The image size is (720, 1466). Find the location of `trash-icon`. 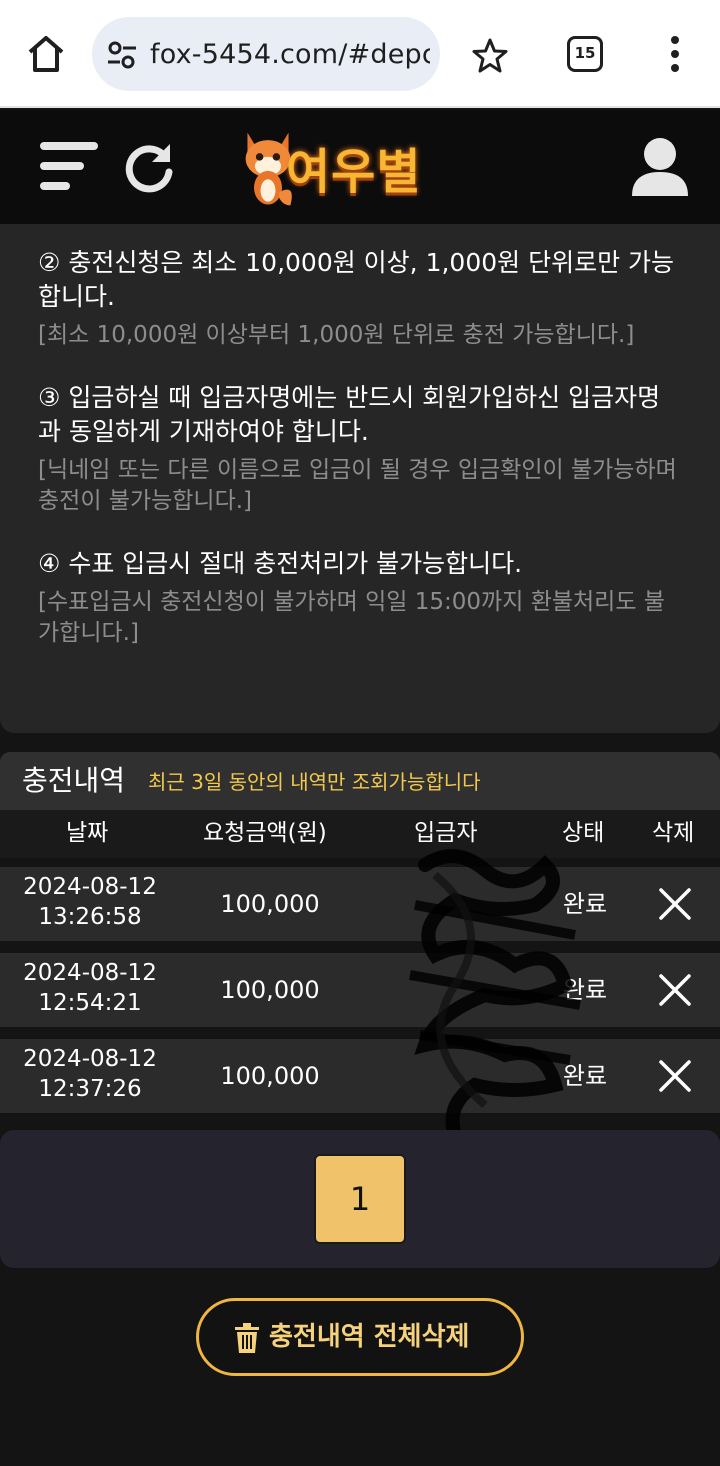

trash-icon is located at coordinates (247, 1338).